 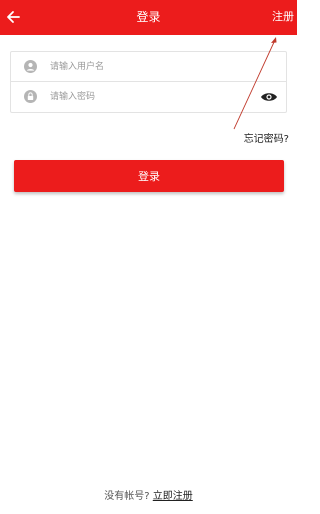 I want to click on user-icon, so click(x=30, y=66).